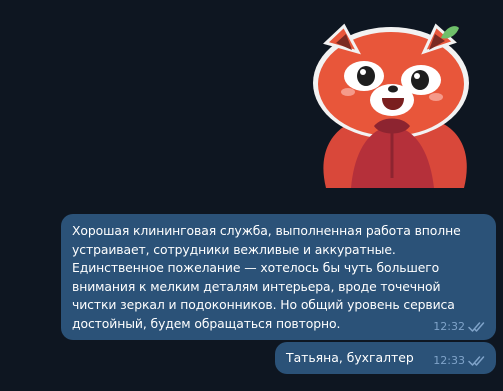 Image resolution: width=503 pixels, height=391 pixels. I want to click on message-bubble: Татьяна, бухгалтер 12:33, so click(385, 358).